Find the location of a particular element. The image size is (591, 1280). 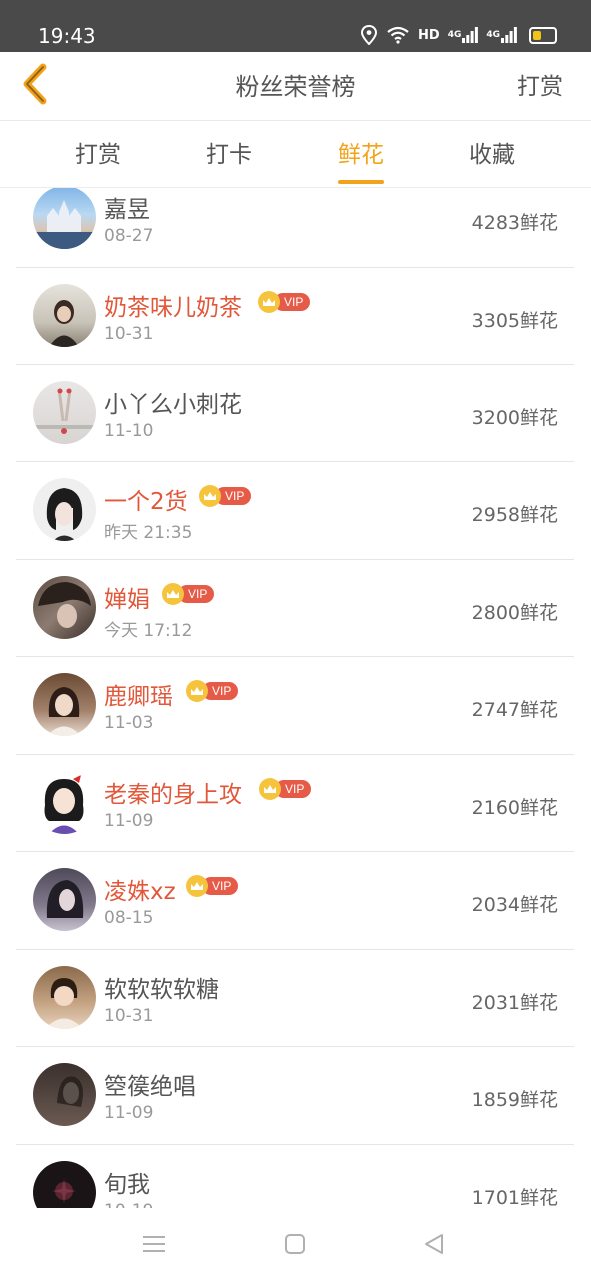

list-item: 凌姝xz VIP 08-15 2034鲜花 is located at coordinates (295, 901).